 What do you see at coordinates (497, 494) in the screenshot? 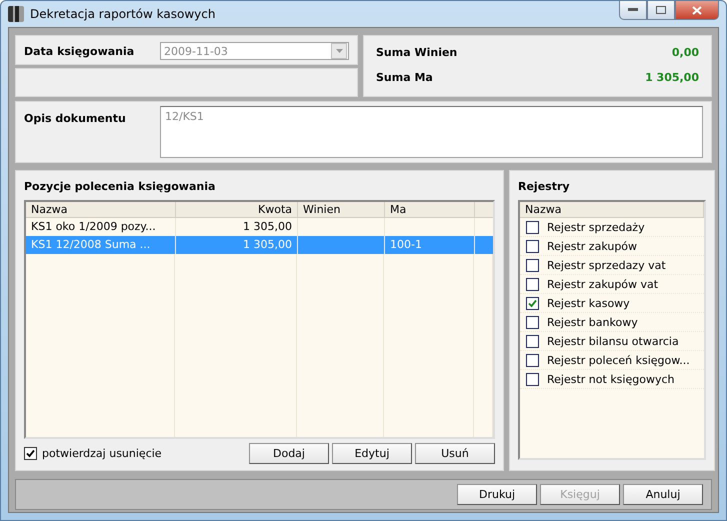
I see `dialog-button: Drukuj` at bounding box center [497, 494].